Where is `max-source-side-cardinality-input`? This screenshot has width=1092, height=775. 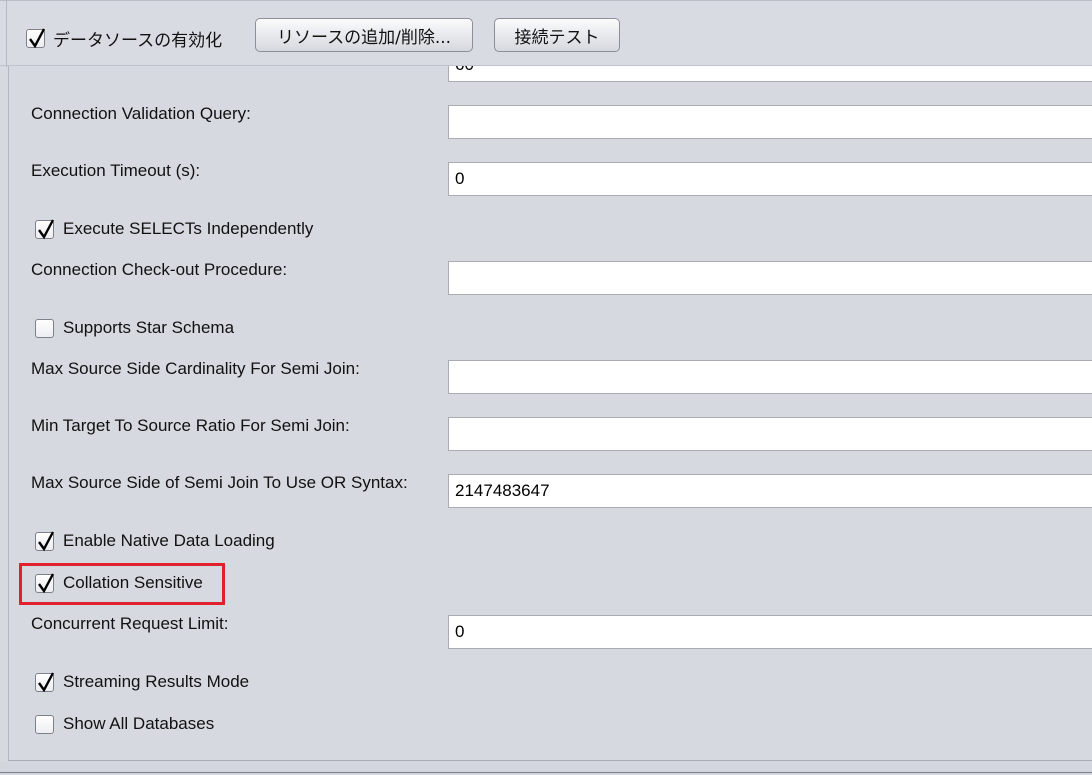 max-source-side-cardinality-input is located at coordinates (770, 377).